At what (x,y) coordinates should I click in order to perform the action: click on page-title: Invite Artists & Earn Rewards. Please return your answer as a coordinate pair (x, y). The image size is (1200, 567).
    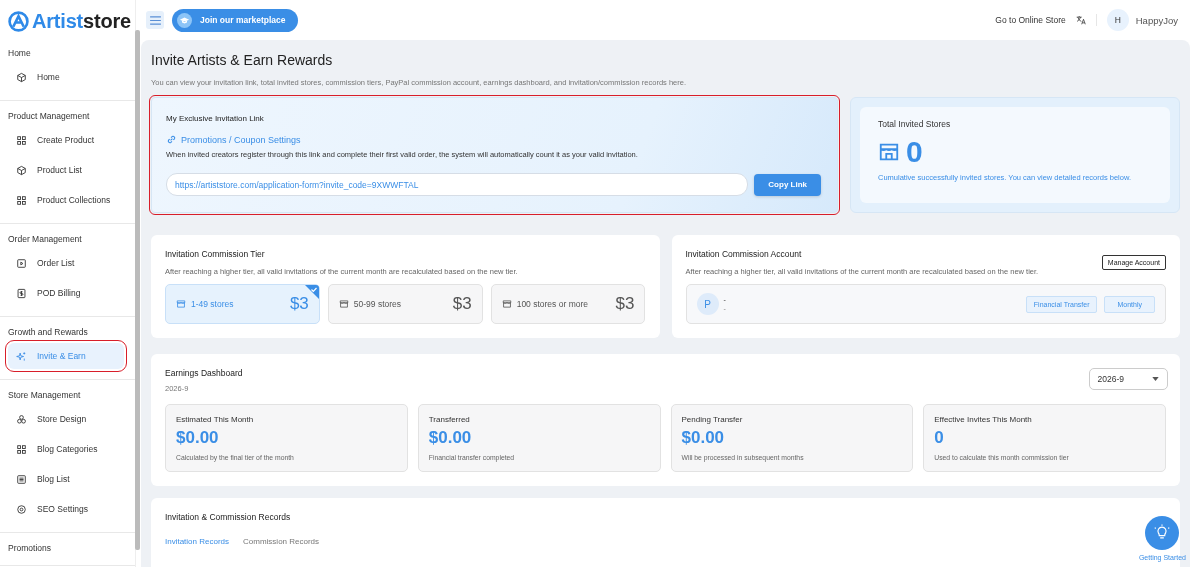
    Looking at the image, I should click on (242, 60).